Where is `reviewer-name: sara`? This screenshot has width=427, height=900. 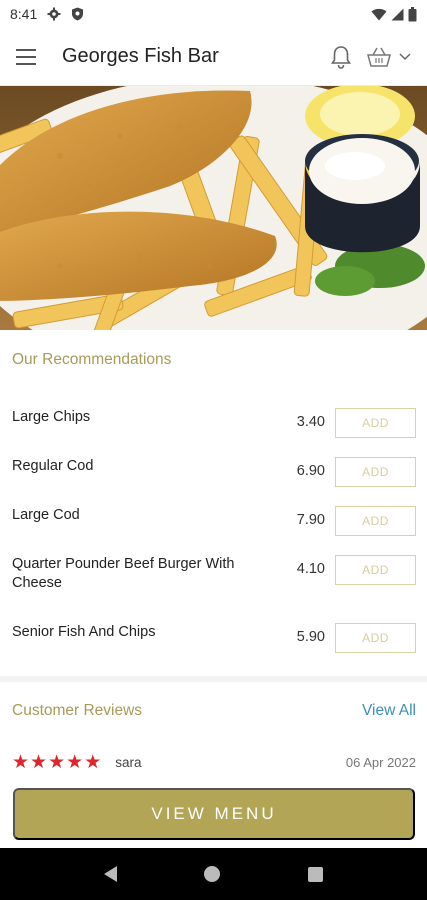 reviewer-name: sara is located at coordinates (128, 762).